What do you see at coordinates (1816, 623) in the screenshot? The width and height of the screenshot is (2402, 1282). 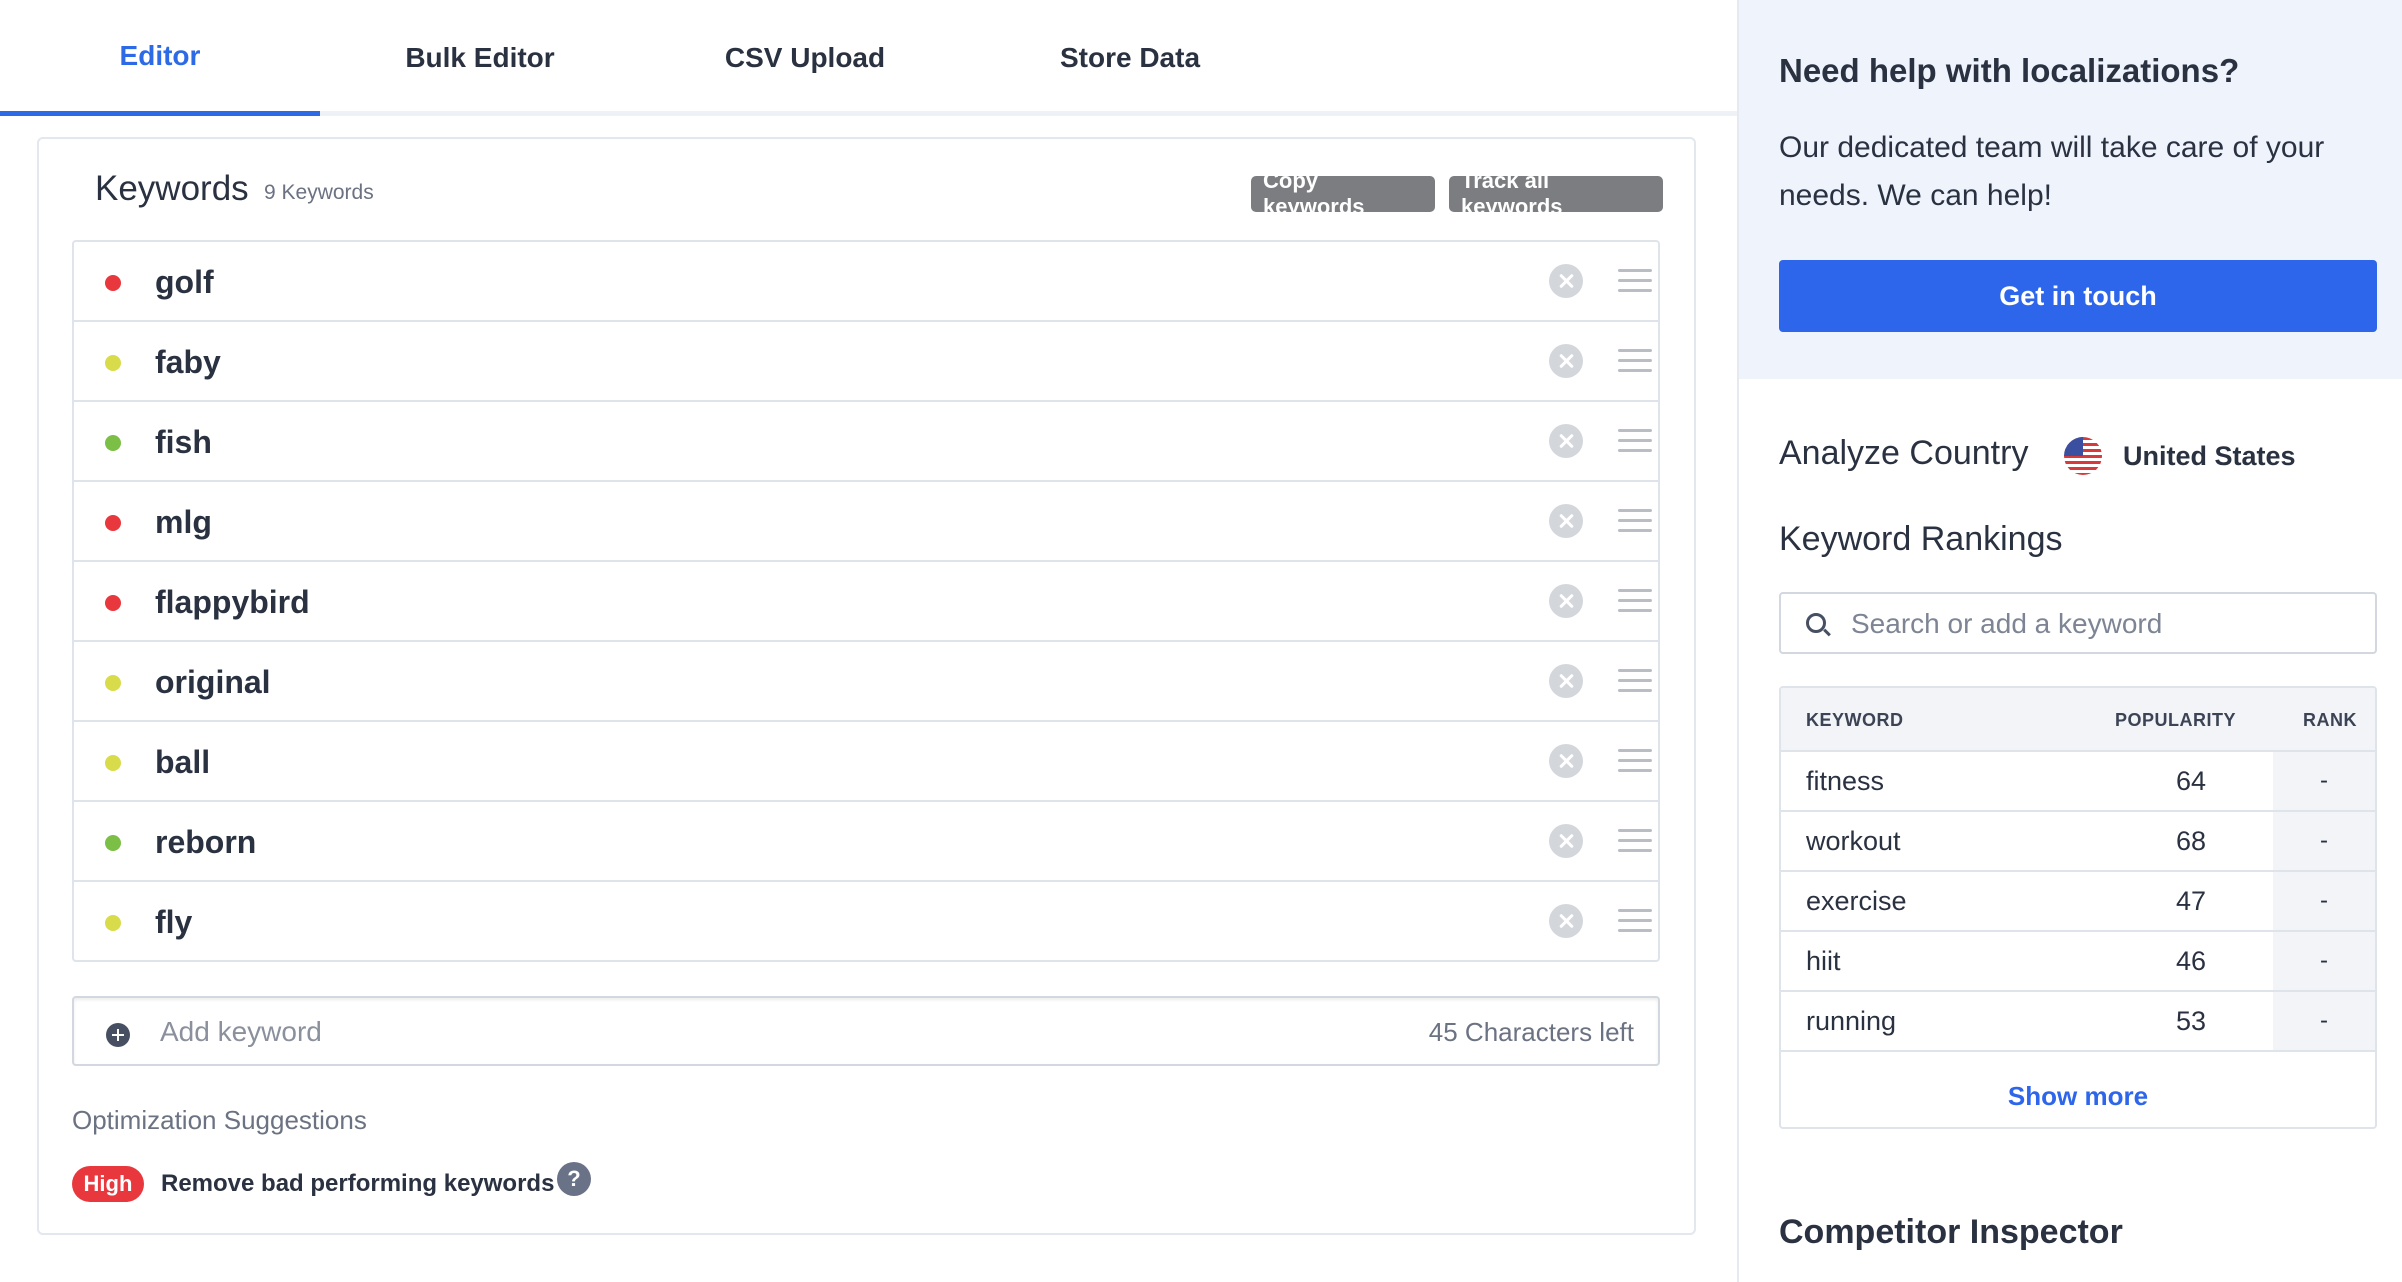 I see `search-icon` at bounding box center [1816, 623].